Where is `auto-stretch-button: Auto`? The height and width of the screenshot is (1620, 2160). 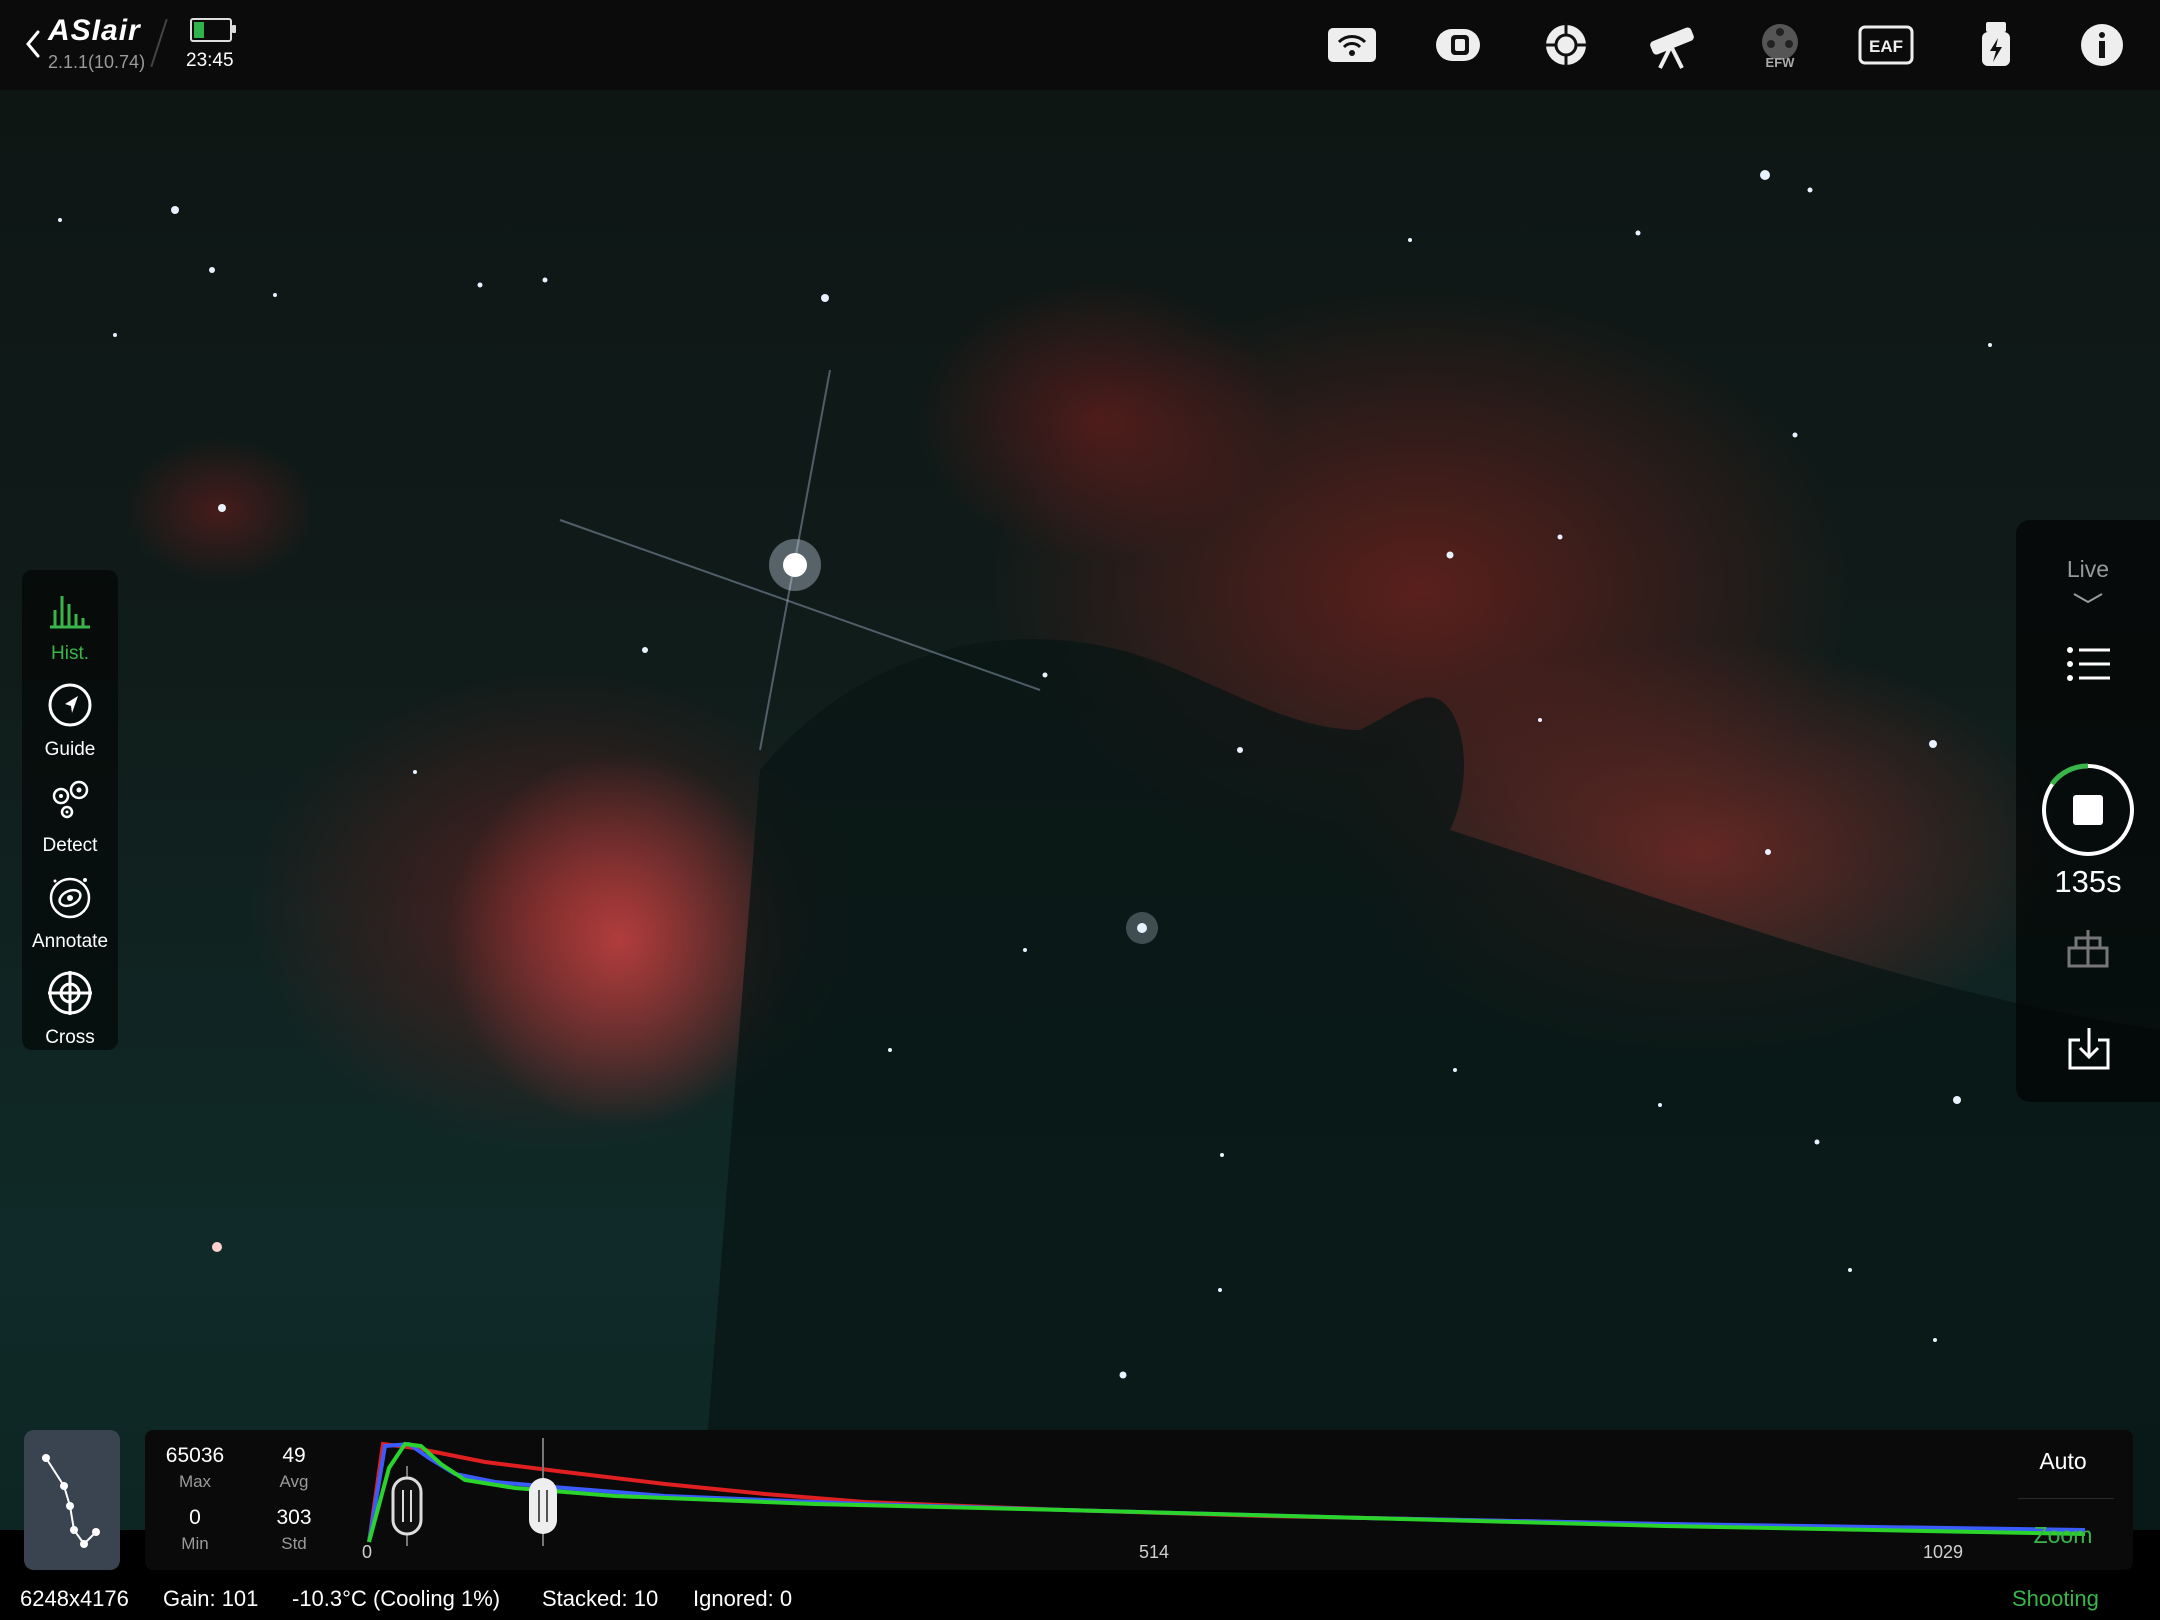
auto-stretch-button: Auto is located at coordinates (2063, 1461).